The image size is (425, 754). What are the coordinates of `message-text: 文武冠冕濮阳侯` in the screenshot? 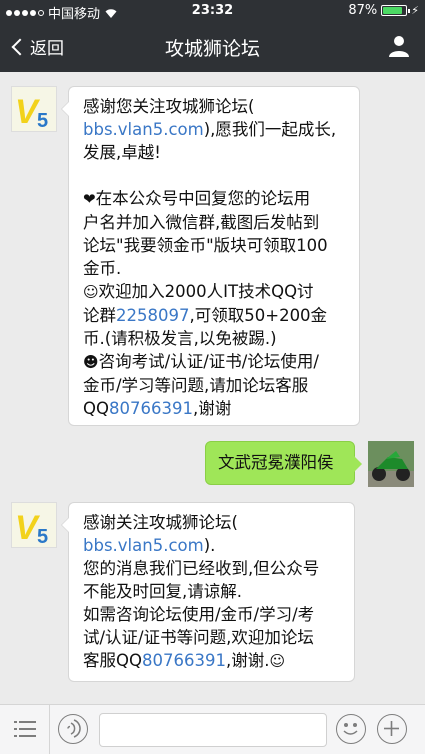 It's located at (276, 462).